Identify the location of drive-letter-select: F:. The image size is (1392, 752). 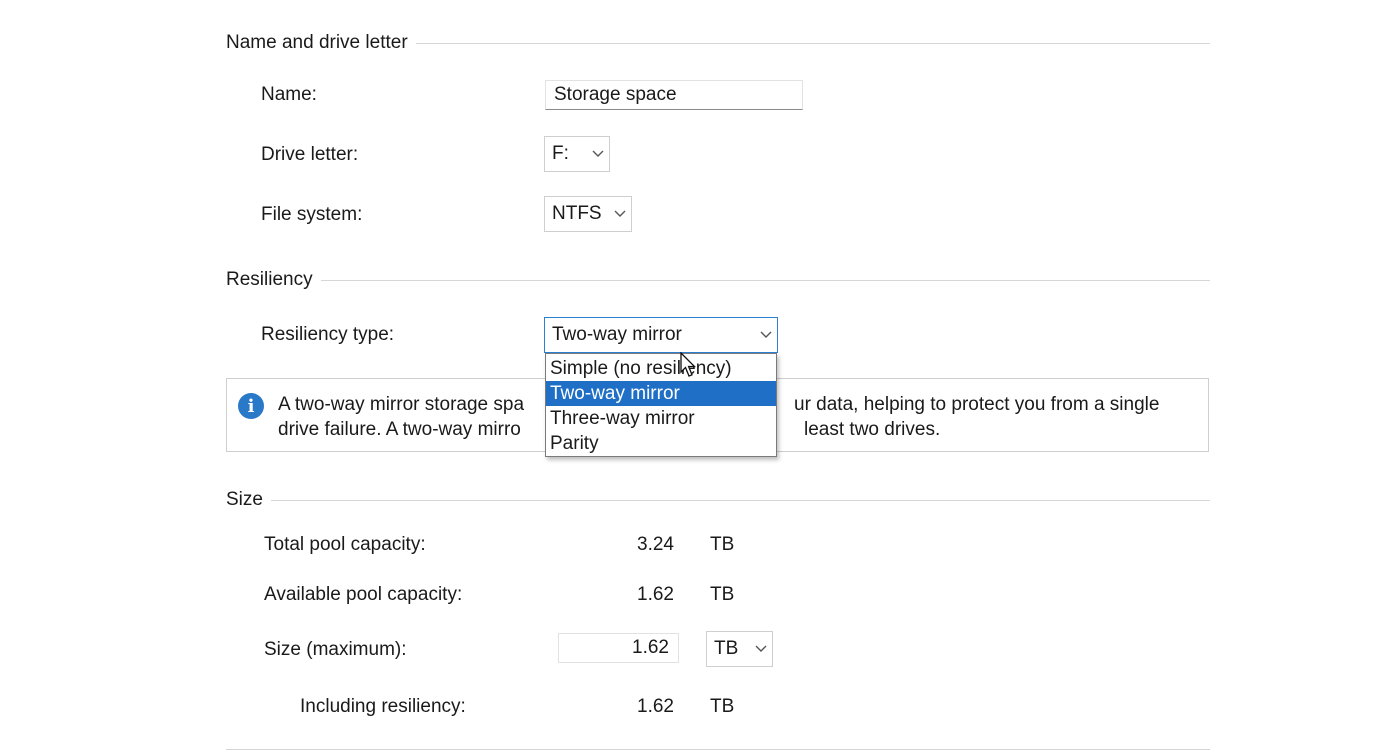
(577, 154).